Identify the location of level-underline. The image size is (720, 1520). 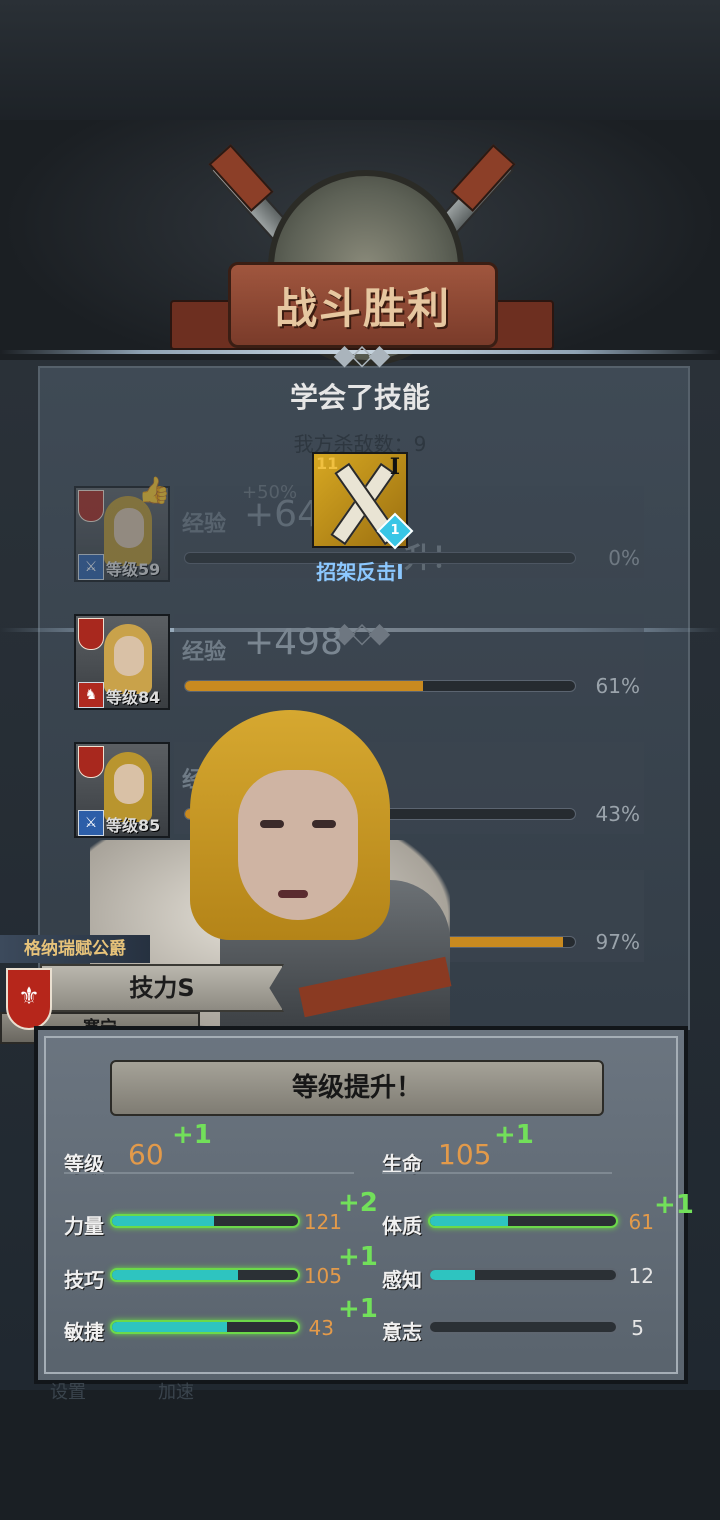
(209, 1173).